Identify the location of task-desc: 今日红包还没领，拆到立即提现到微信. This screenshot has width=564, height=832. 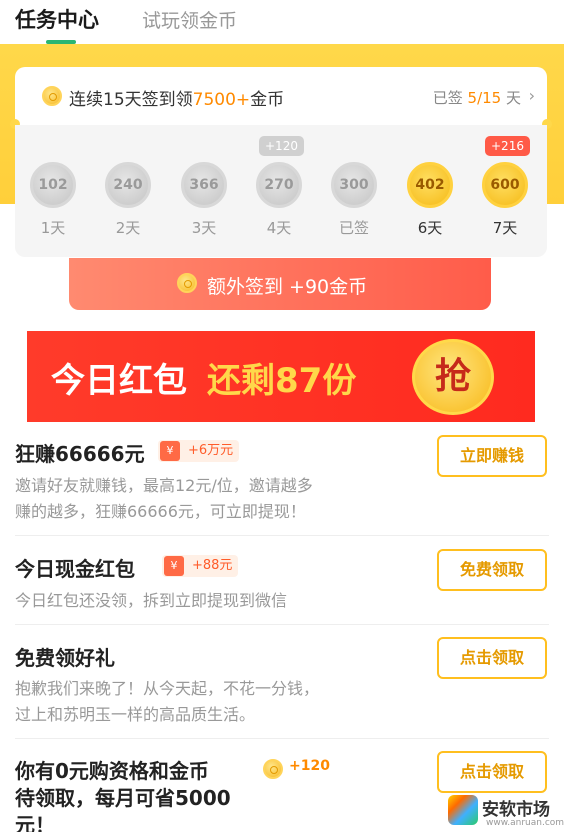
(151, 600).